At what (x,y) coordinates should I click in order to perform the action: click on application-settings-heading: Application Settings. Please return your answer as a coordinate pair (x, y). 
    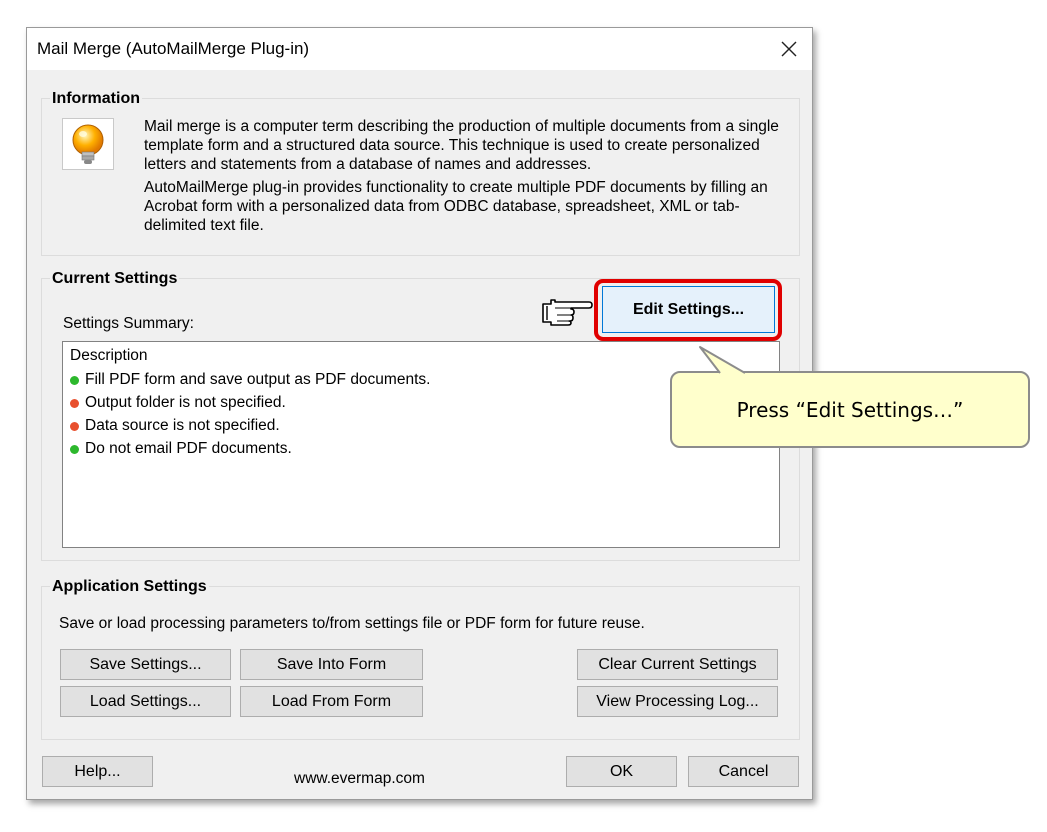
    Looking at the image, I should click on (129, 587).